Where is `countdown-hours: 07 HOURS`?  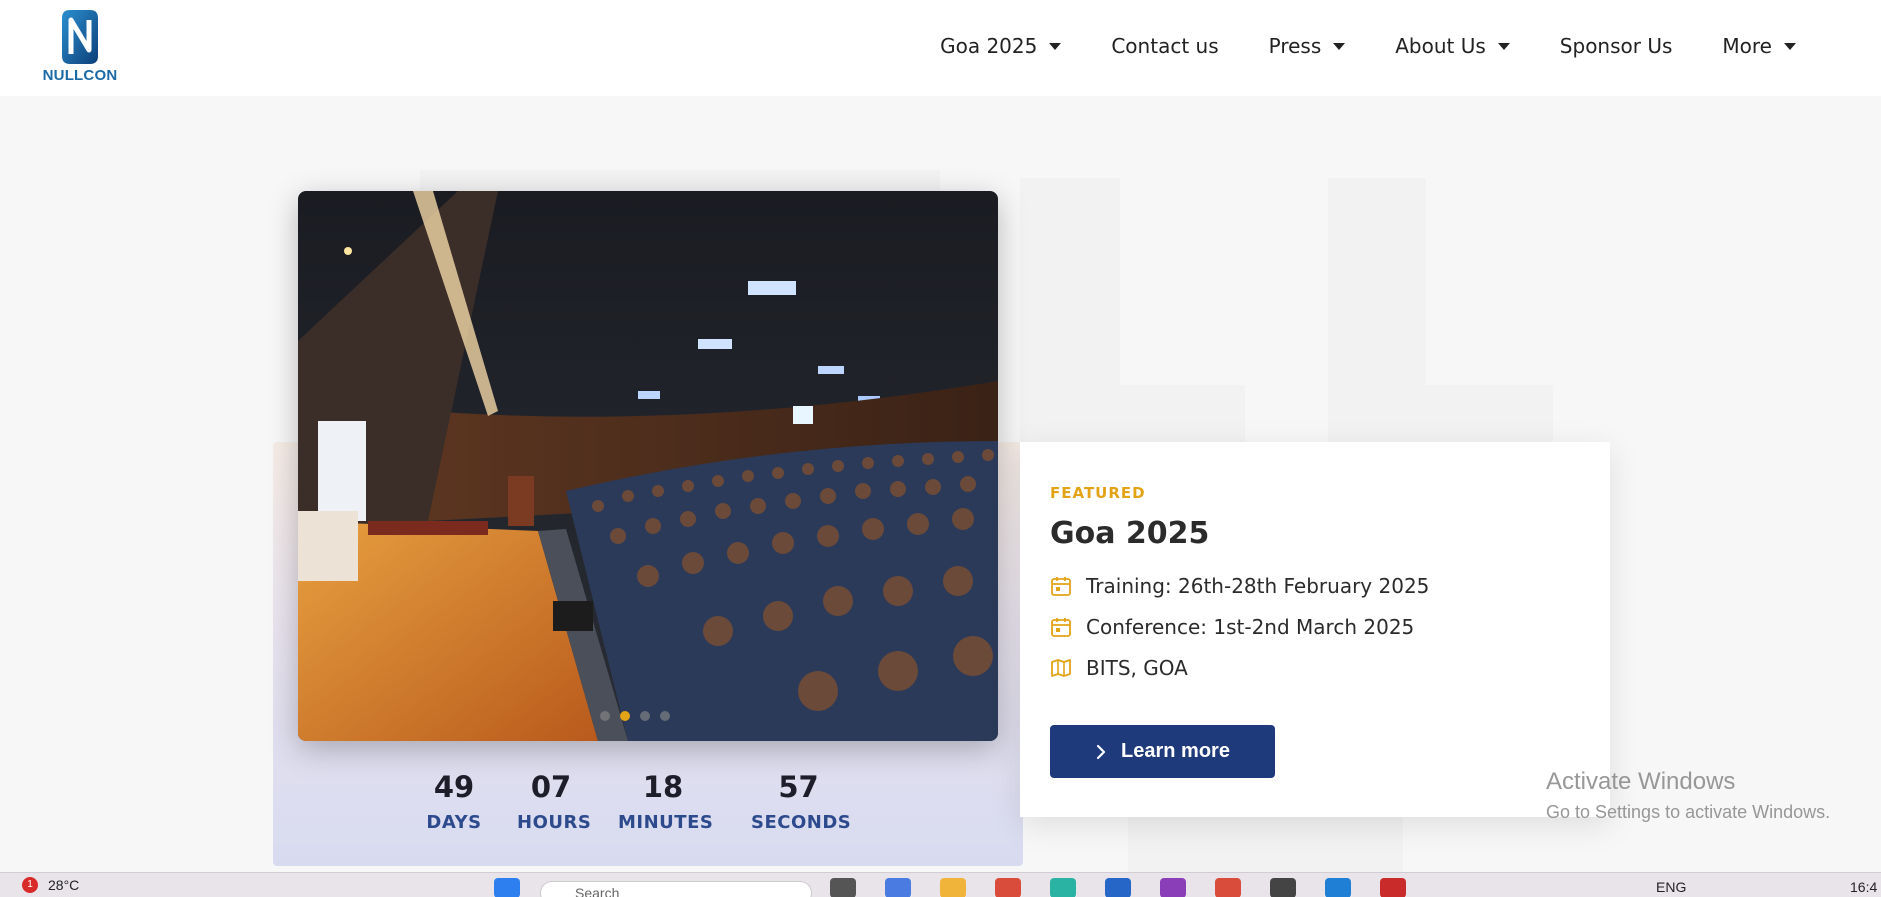
countdown-hours: 07 HOURS is located at coordinates (554, 801).